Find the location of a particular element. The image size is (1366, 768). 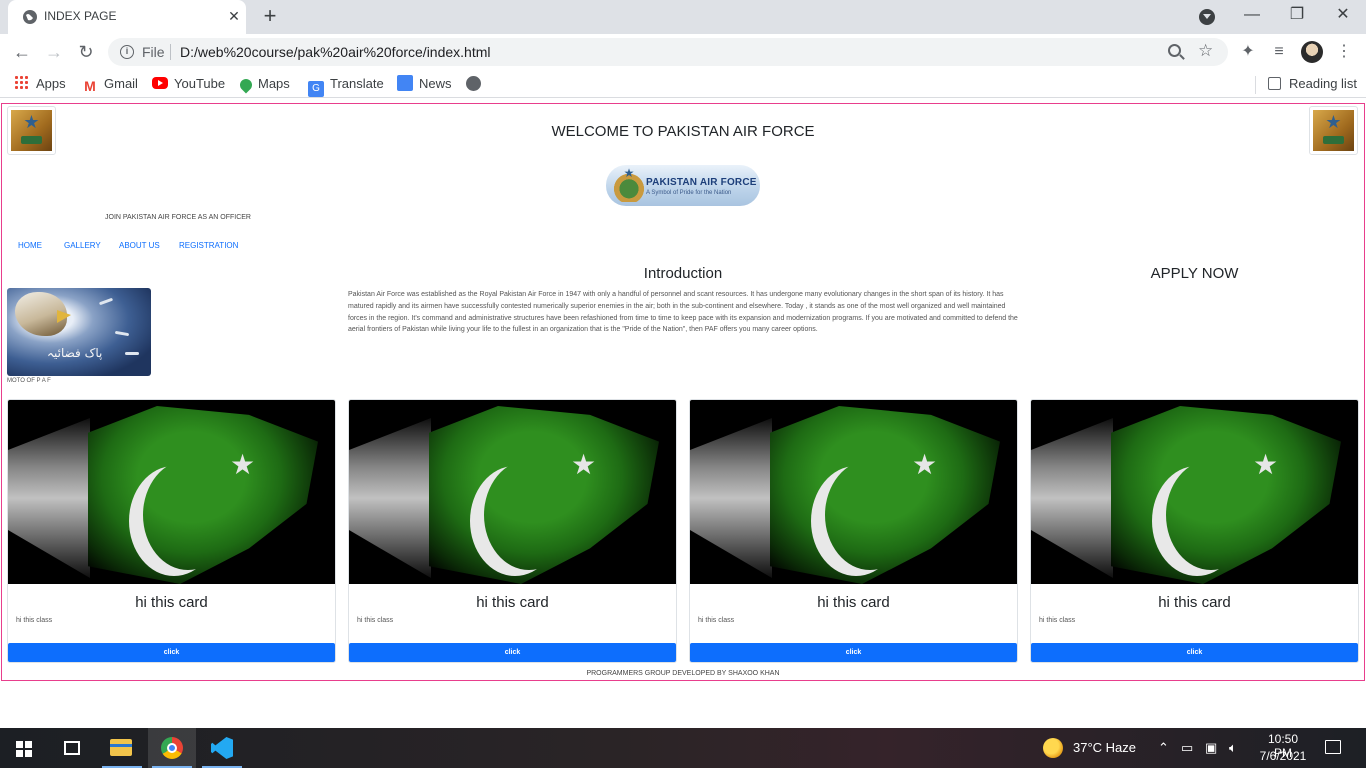

windows-logo-icon is located at coordinates (24, 749).